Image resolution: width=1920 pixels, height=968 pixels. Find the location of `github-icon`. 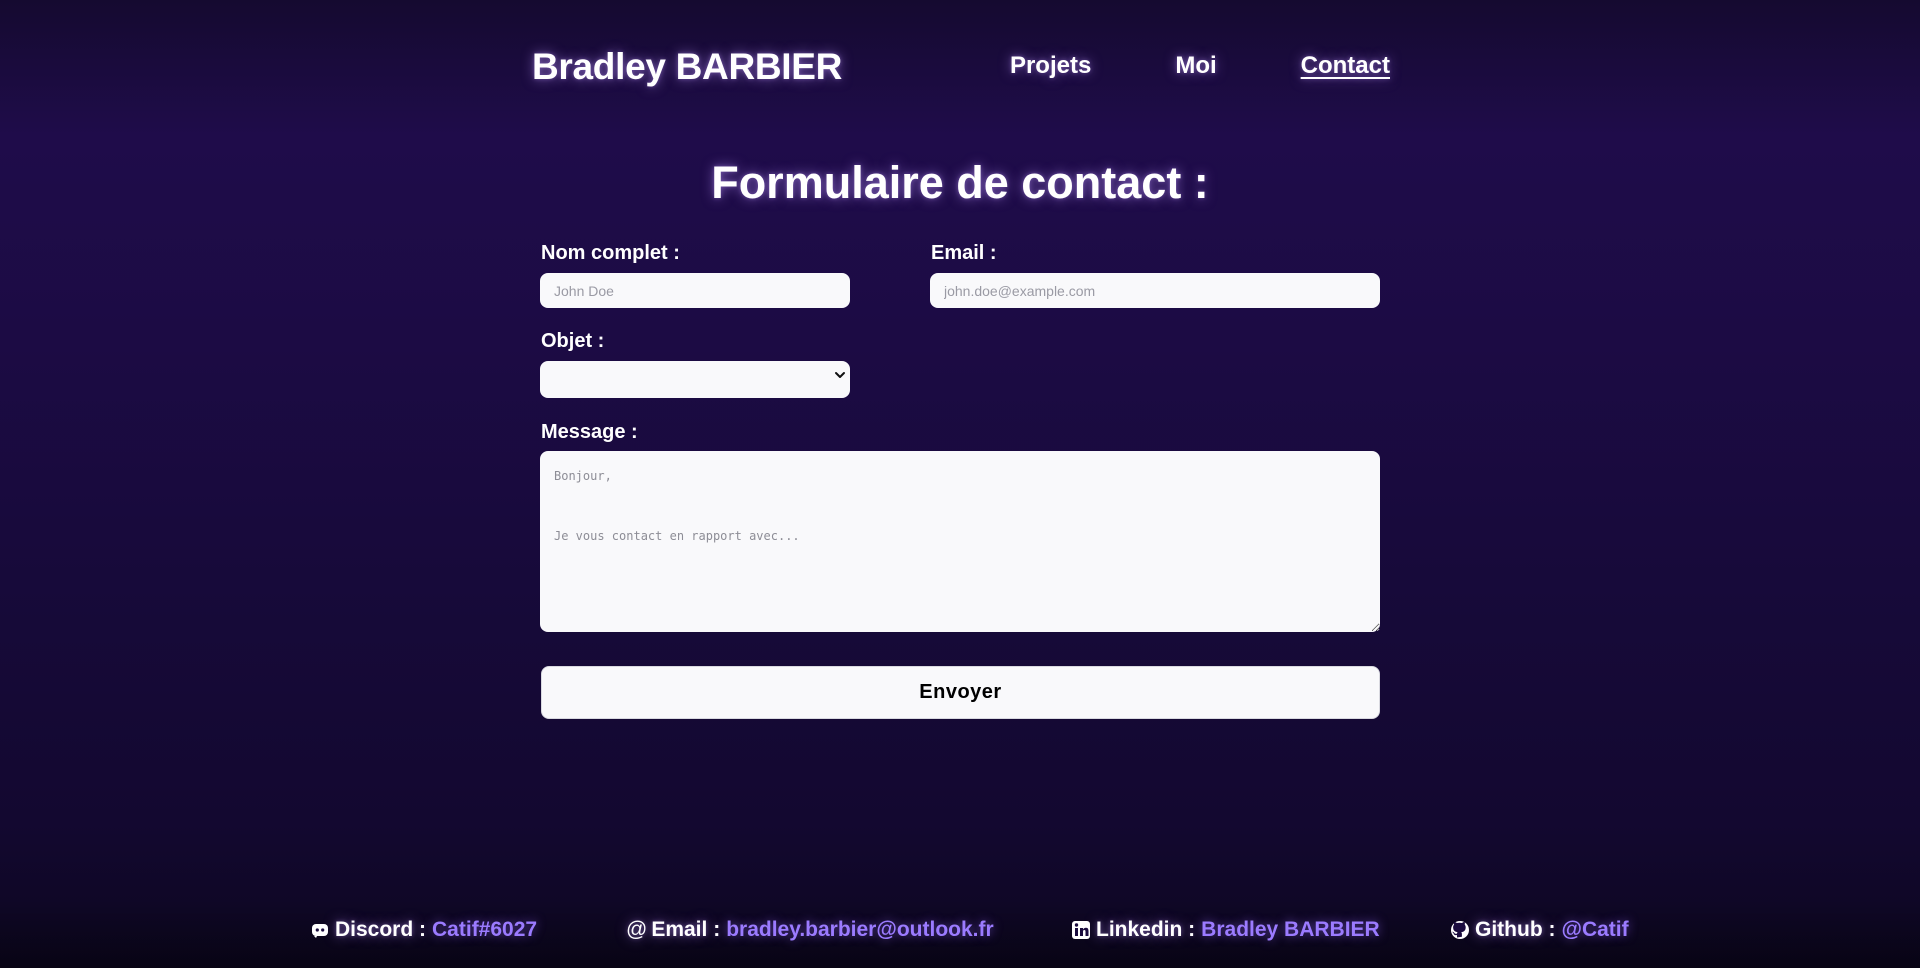

github-icon is located at coordinates (1460, 930).